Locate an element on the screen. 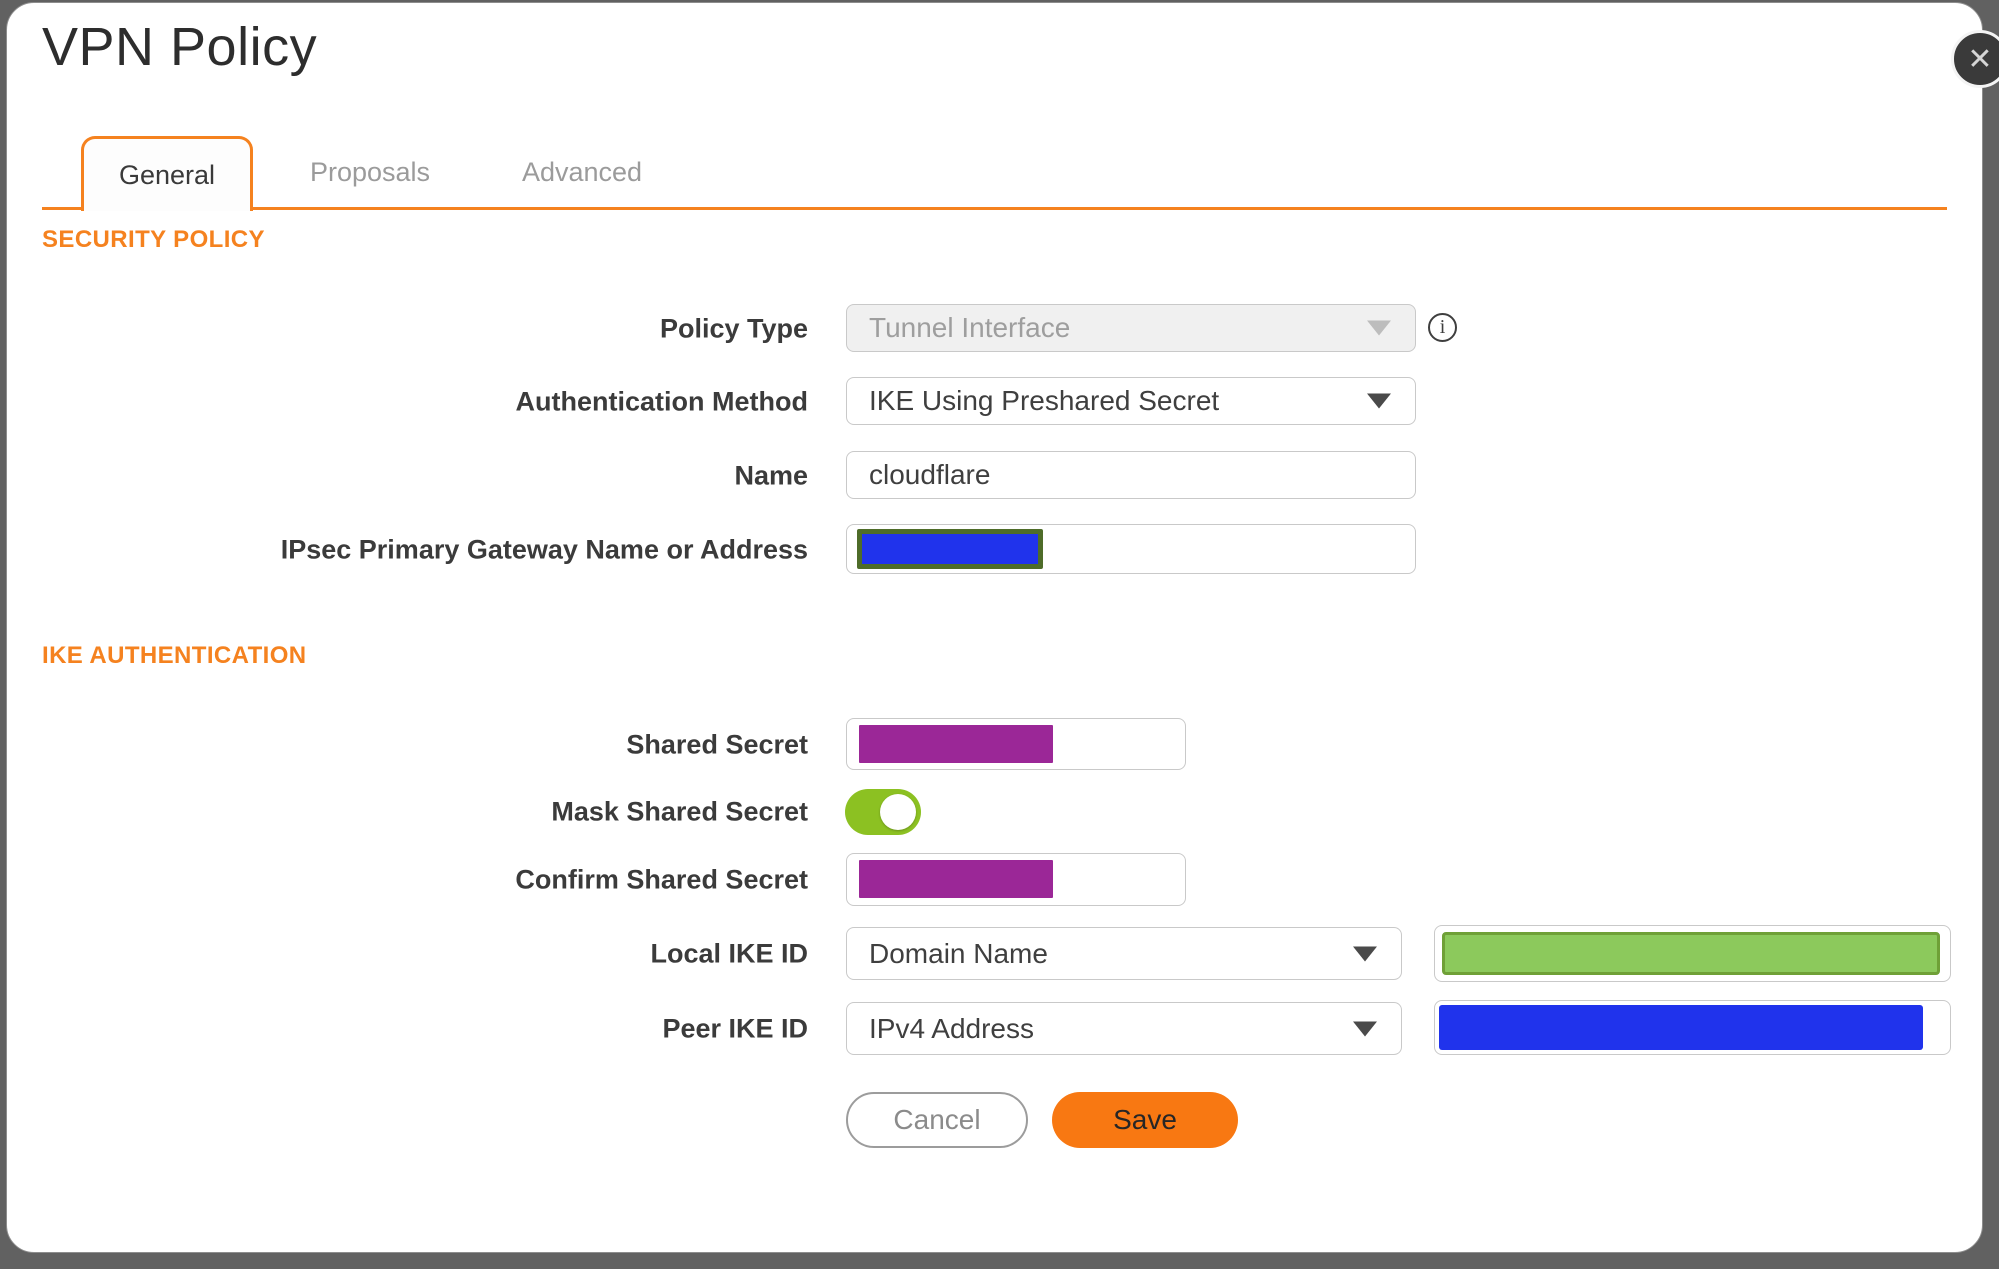  shared-secret-redaction-box is located at coordinates (956, 744).